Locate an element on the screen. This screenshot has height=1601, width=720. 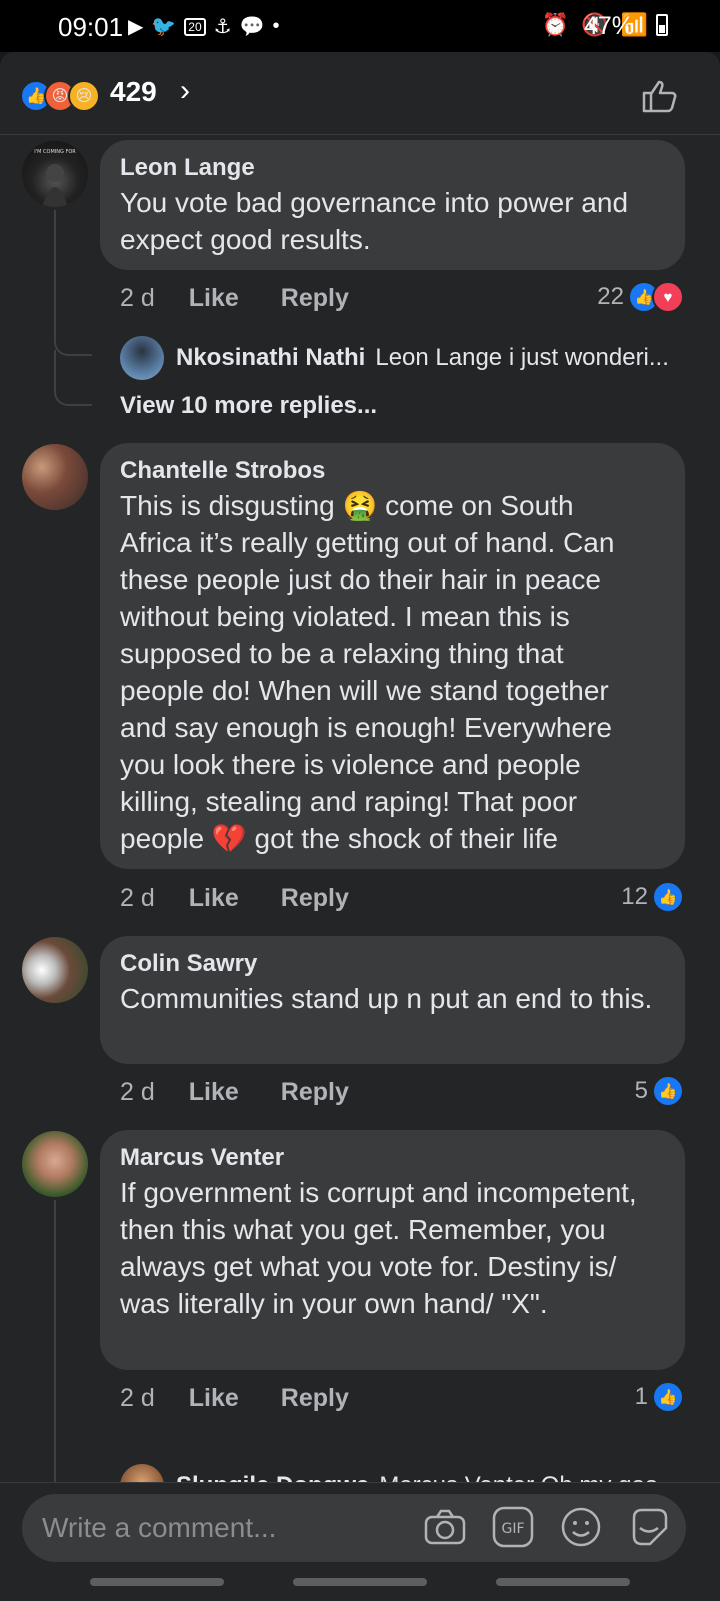
calendar-icon: 20 is located at coordinates (195, 26).